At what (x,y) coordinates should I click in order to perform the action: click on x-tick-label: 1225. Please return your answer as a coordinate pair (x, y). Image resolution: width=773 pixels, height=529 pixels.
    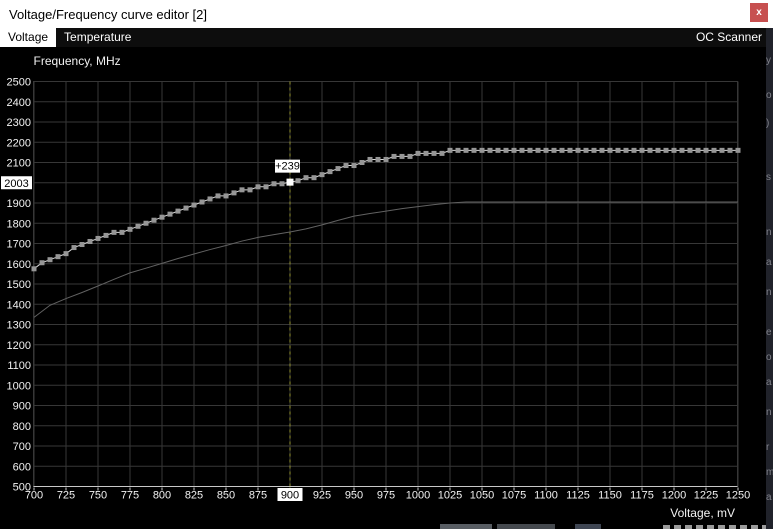
    Looking at the image, I should click on (706, 496).